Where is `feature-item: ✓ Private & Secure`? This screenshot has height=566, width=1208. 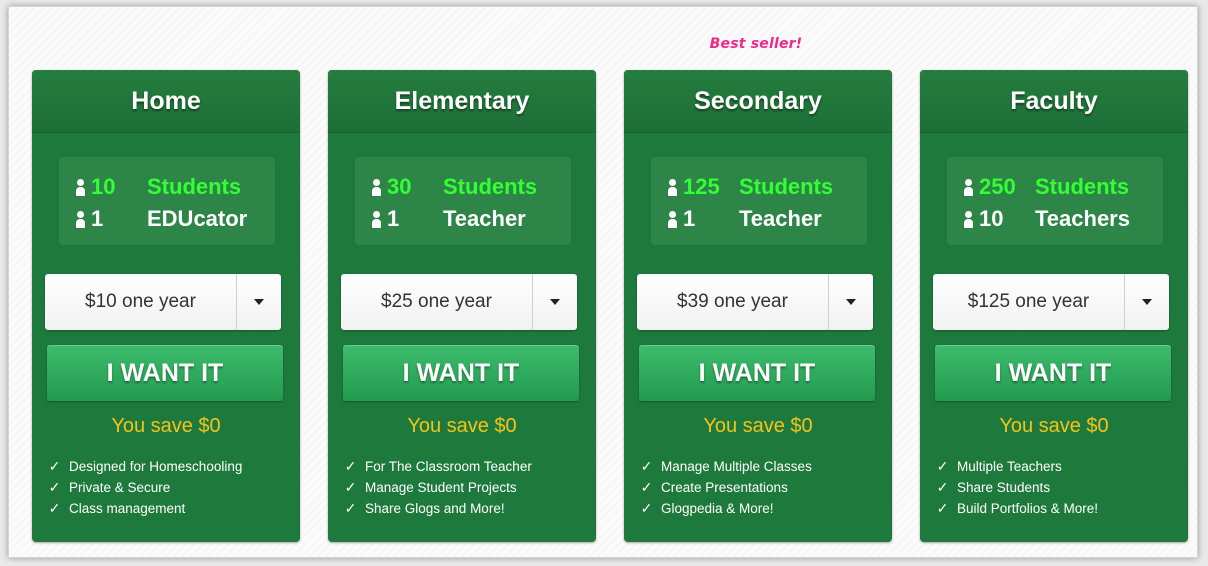 feature-item: ✓ Private & Secure is located at coordinates (145, 487).